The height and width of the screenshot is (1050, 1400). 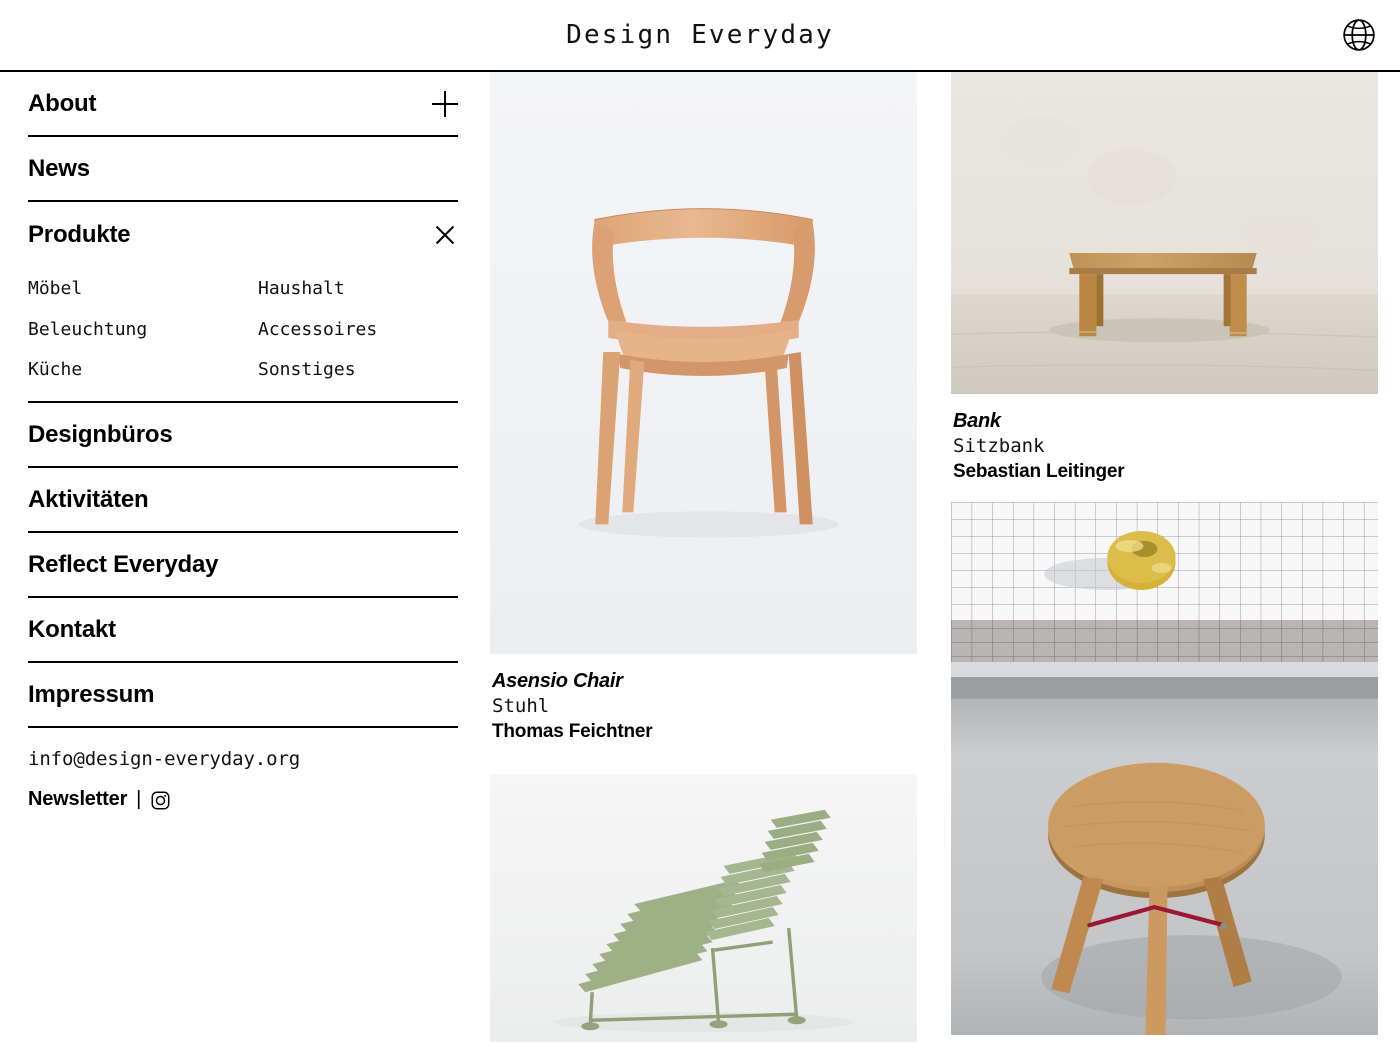 I want to click on product-card-ceramic-donut, so click(x=1164, y=590).